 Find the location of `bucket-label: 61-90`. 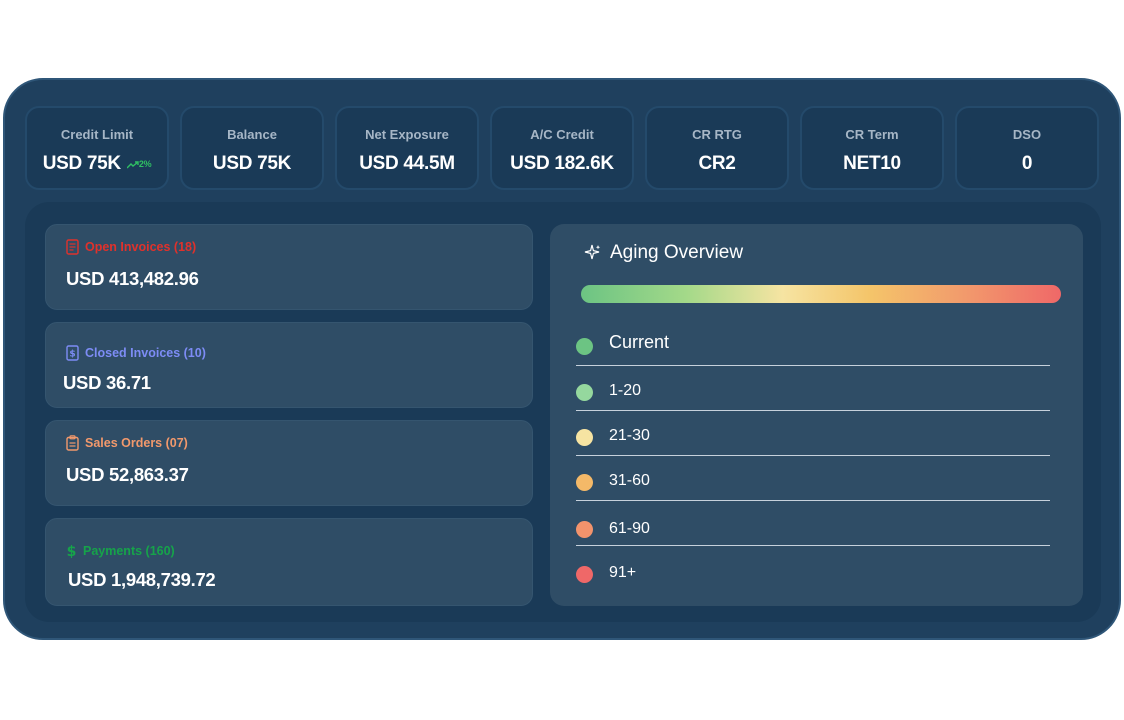

bucket-label: 61-90 is located at coordinates (629, 528).